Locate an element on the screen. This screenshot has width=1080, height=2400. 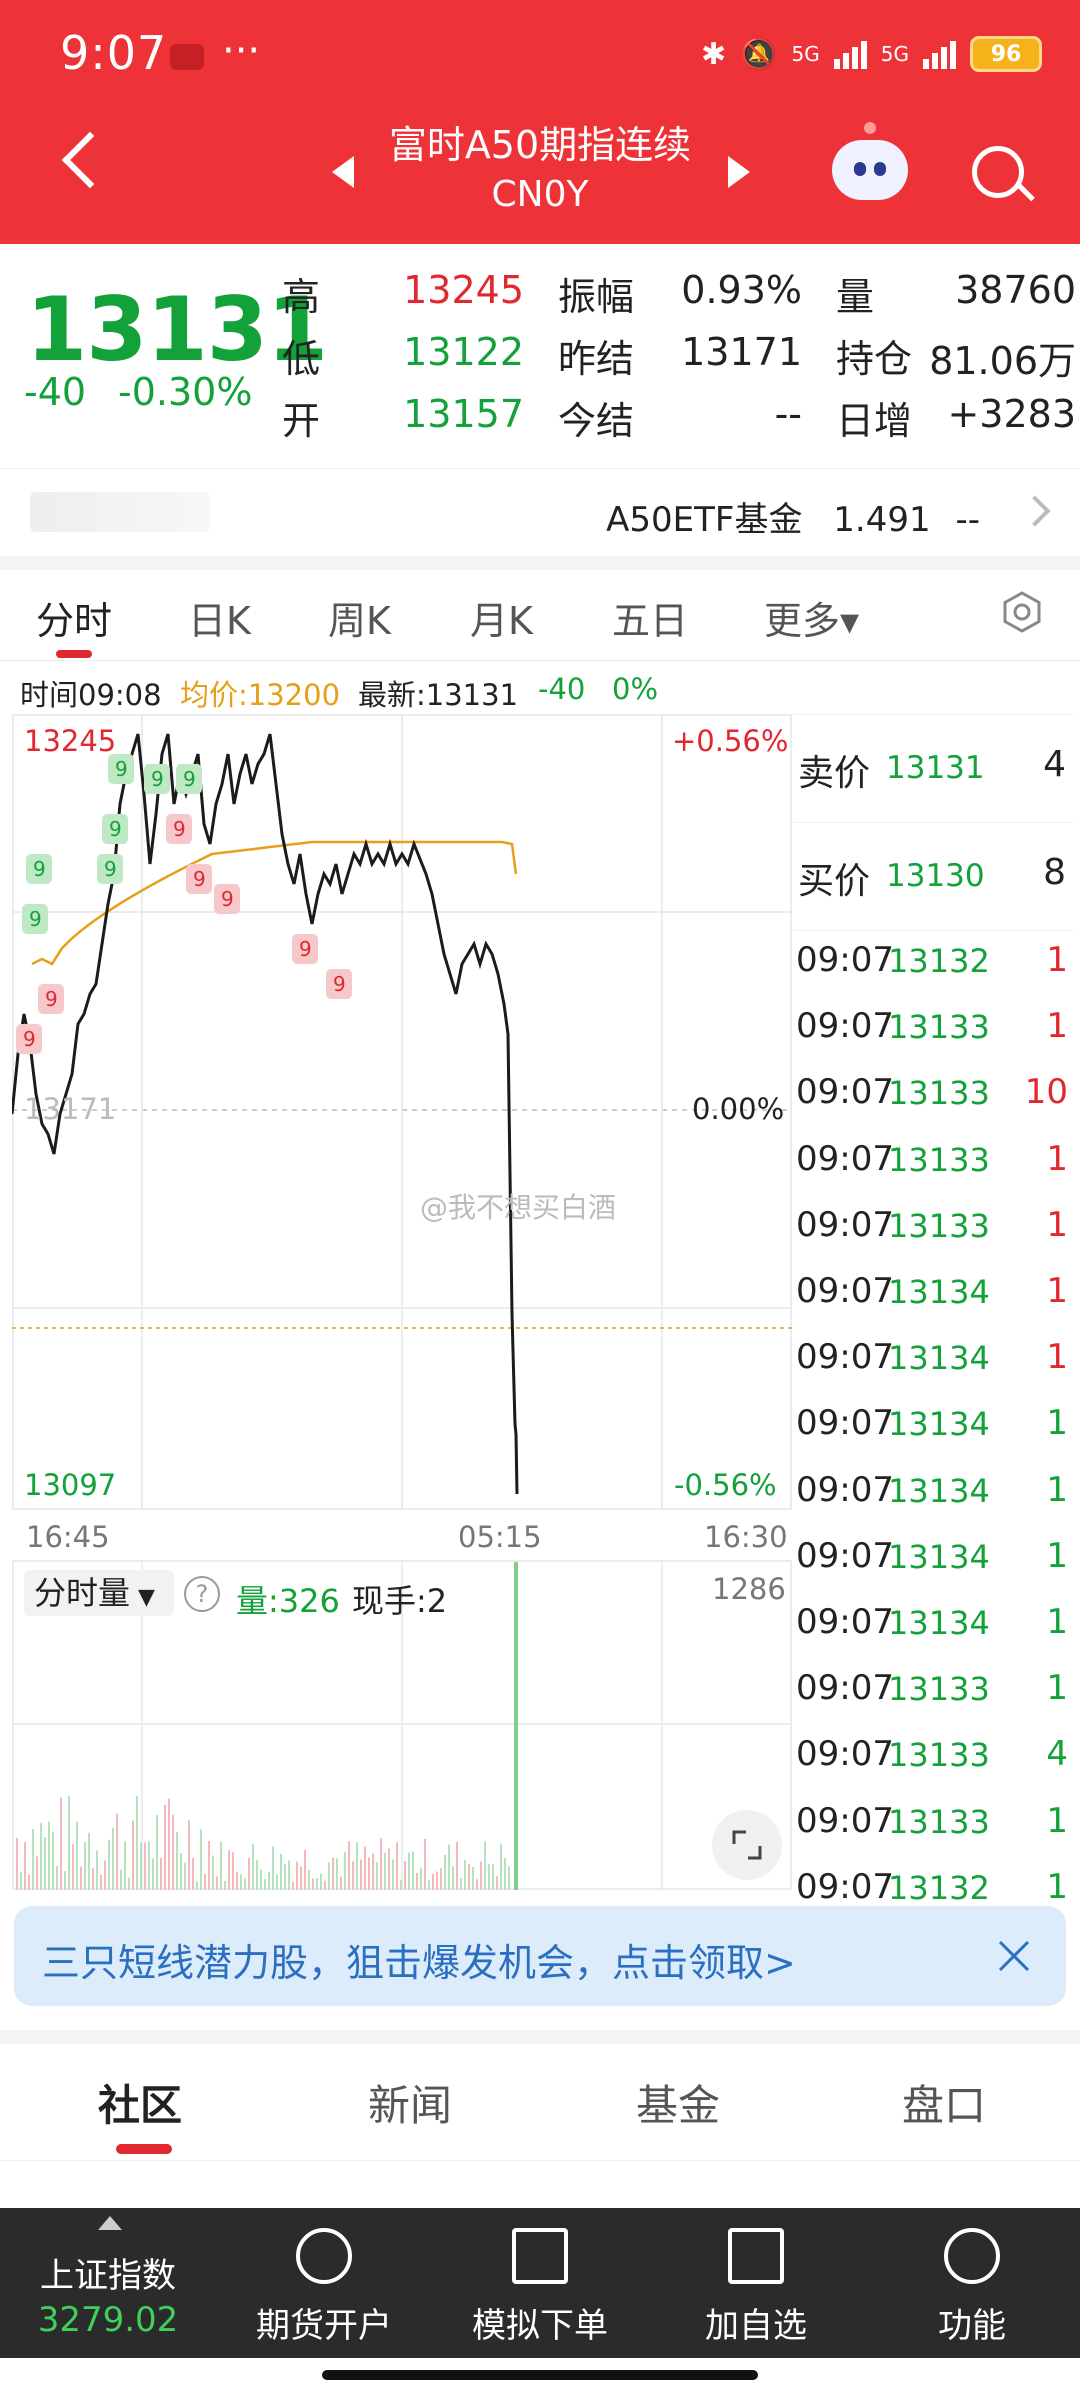
tab-news: 新闻 is located at coordinates (410, 2102).